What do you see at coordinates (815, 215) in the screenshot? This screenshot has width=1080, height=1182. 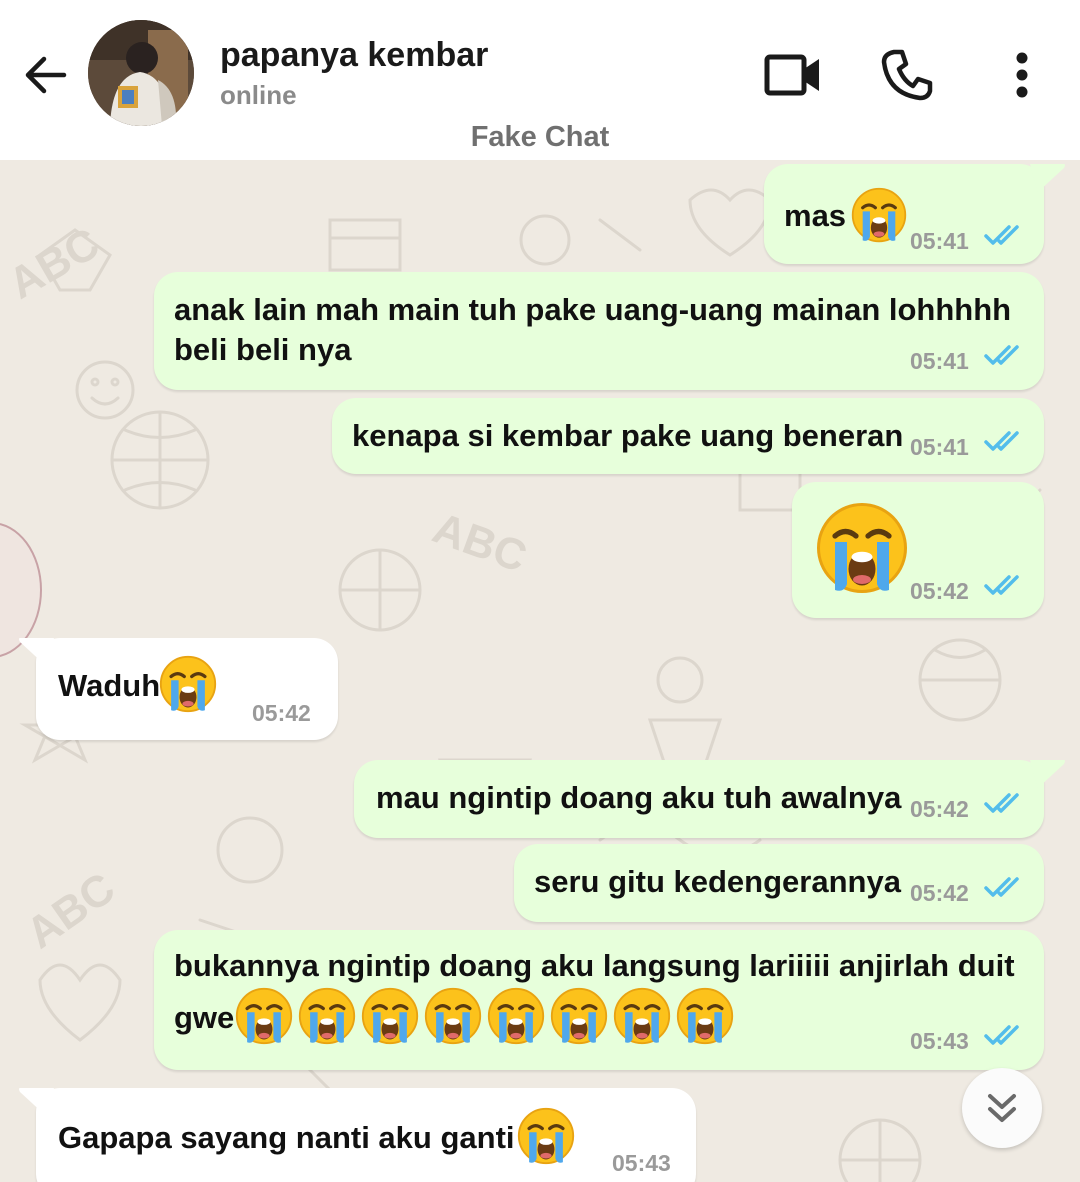 I see `message-text: mas` at bounding box center [815, 215].